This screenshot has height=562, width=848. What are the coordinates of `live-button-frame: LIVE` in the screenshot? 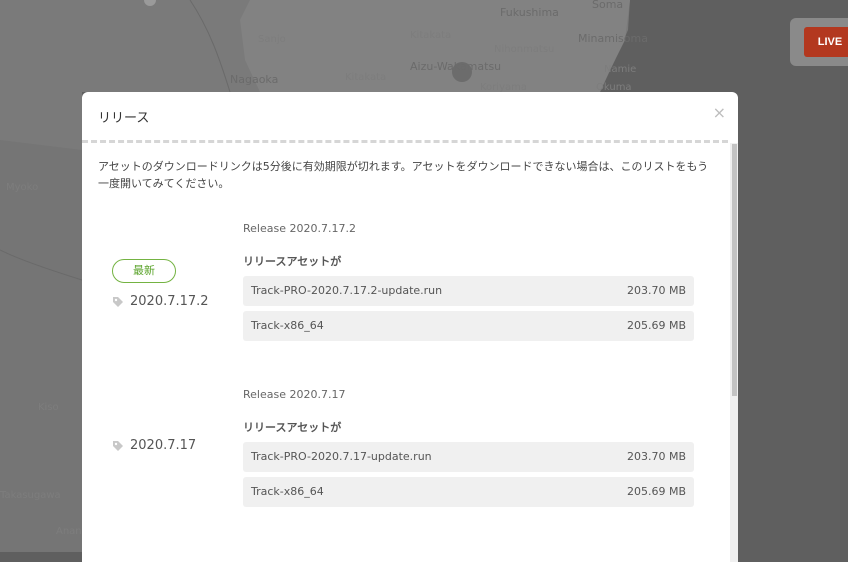 It's located at (819, 42).